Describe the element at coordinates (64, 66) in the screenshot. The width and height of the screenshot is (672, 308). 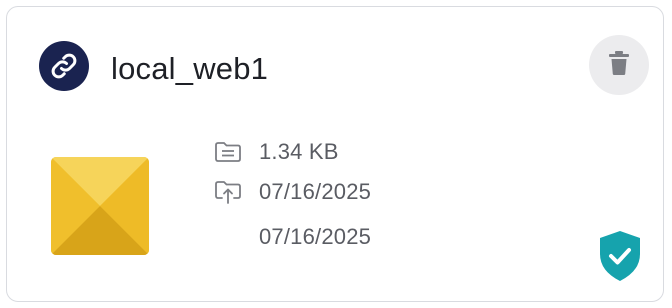
I see `link-icon` at that location.